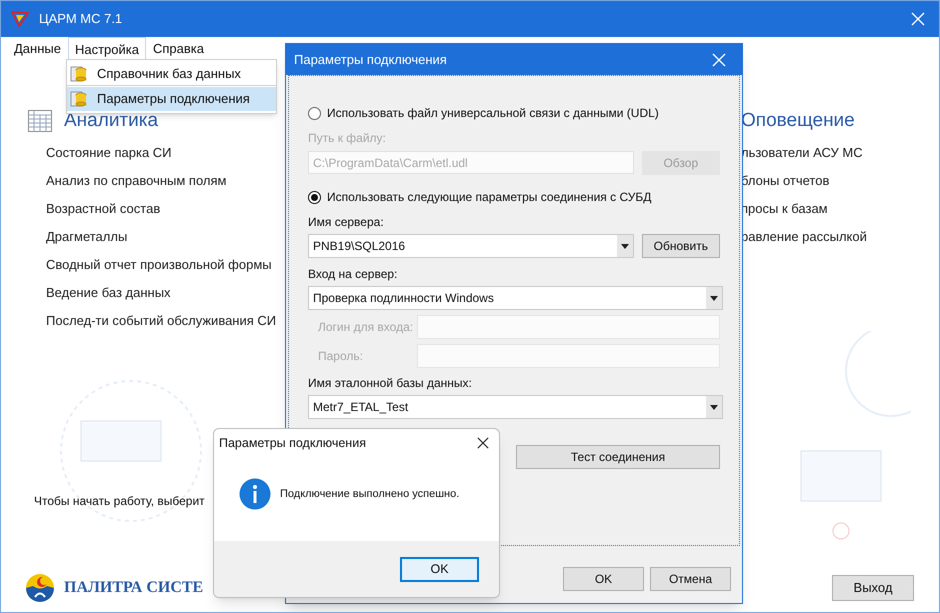 This screenshot has height=613, width=940. I want to click on info-icon, so click(255, 494).